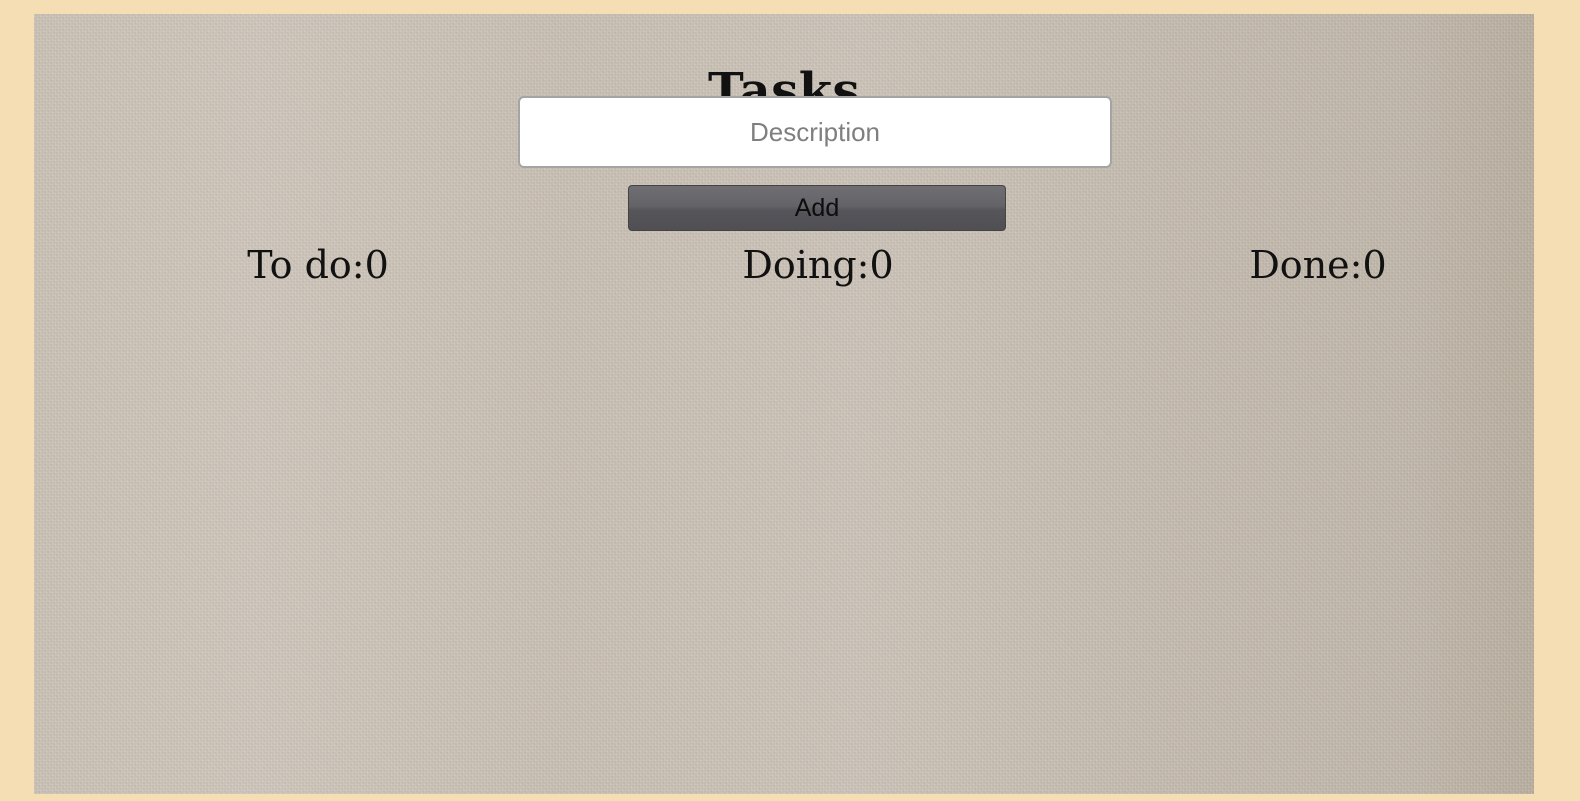 This screenshot has height=801, width=1580. Describe the element at coordinates (318, 265) in the screenshot. I see `column-heading-todo: To do:0` at that location.